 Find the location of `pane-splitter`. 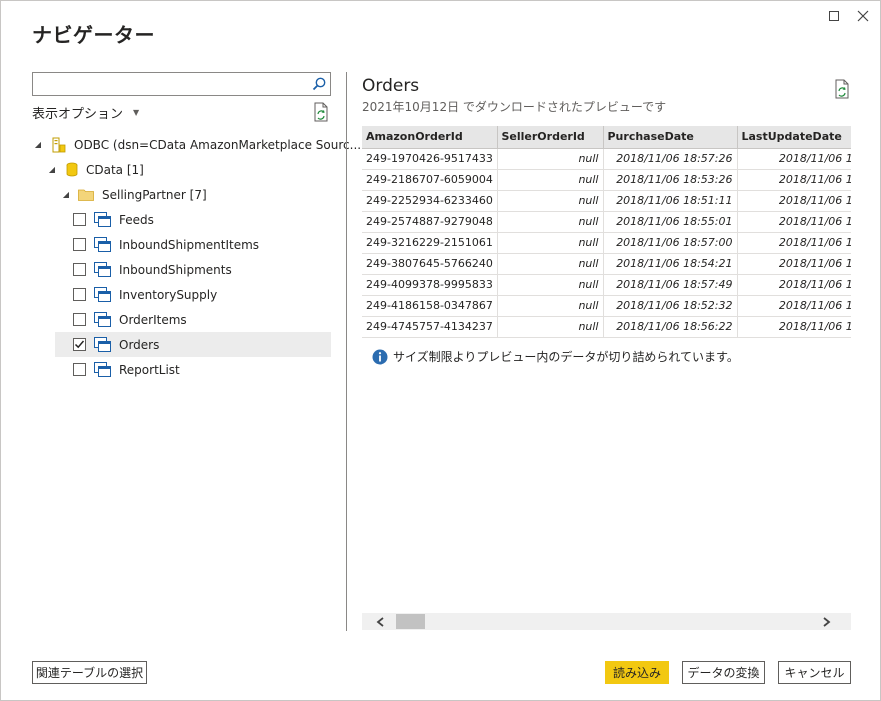

pane-splitter is located at coordinates (346, 351).